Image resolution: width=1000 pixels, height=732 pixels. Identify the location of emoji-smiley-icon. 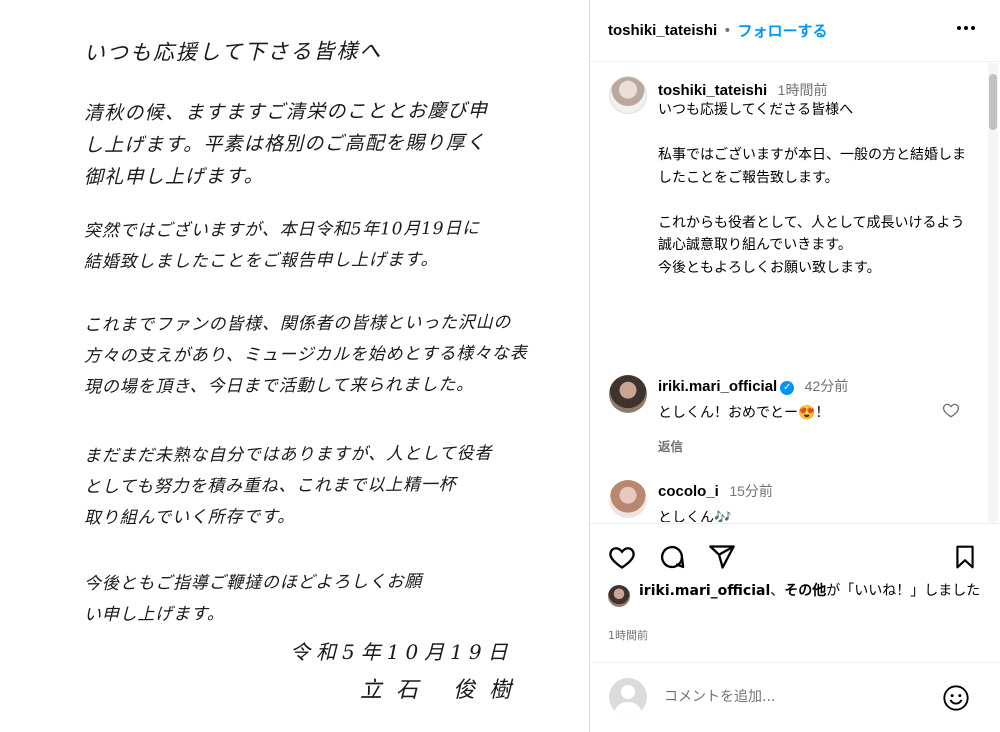
(956, 700).